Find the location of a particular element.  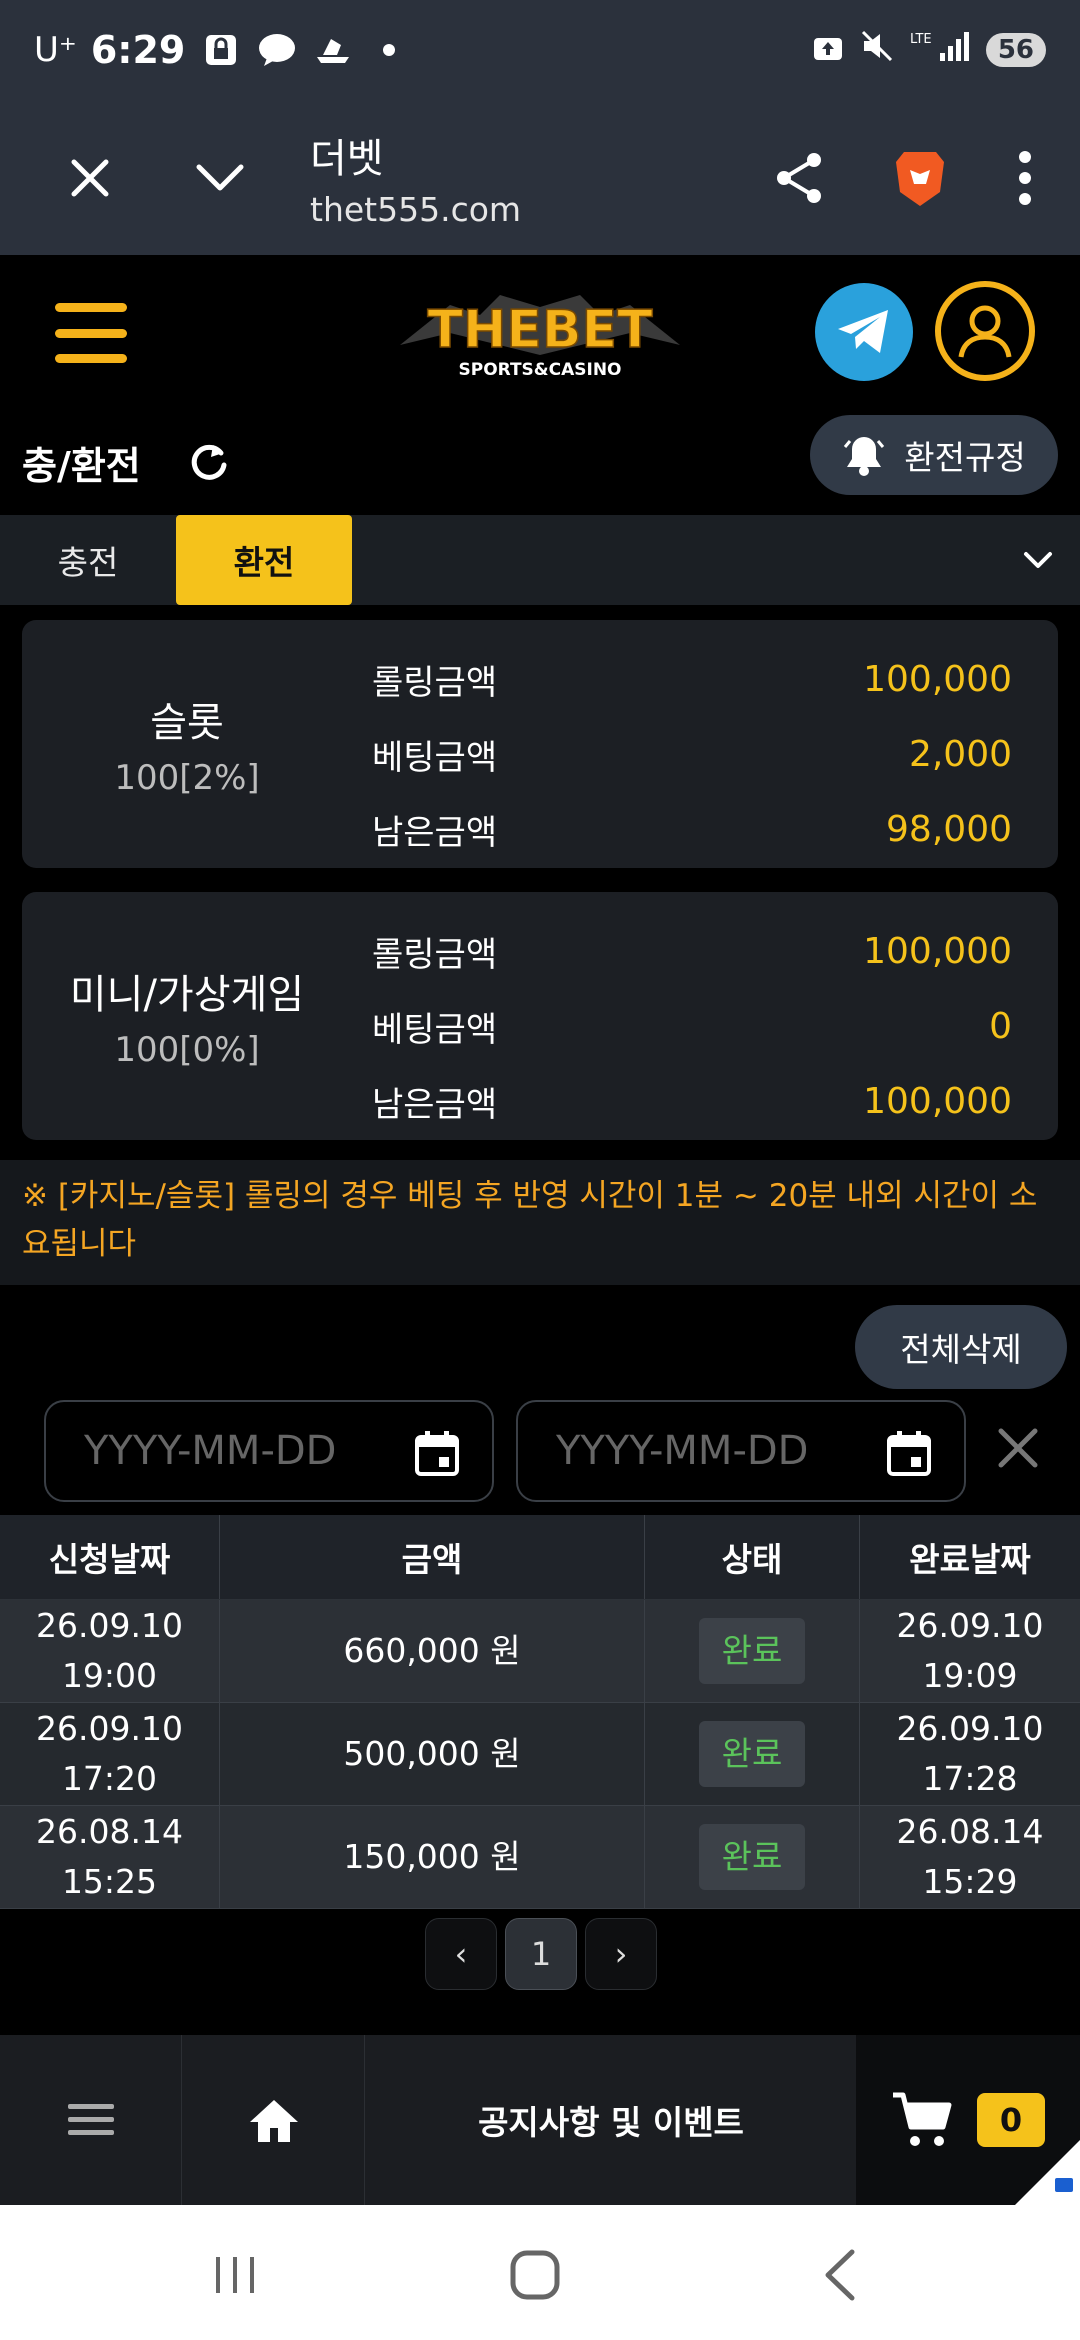

exchange-rules-button: 환전규정 is located at coordinates (934, 455).